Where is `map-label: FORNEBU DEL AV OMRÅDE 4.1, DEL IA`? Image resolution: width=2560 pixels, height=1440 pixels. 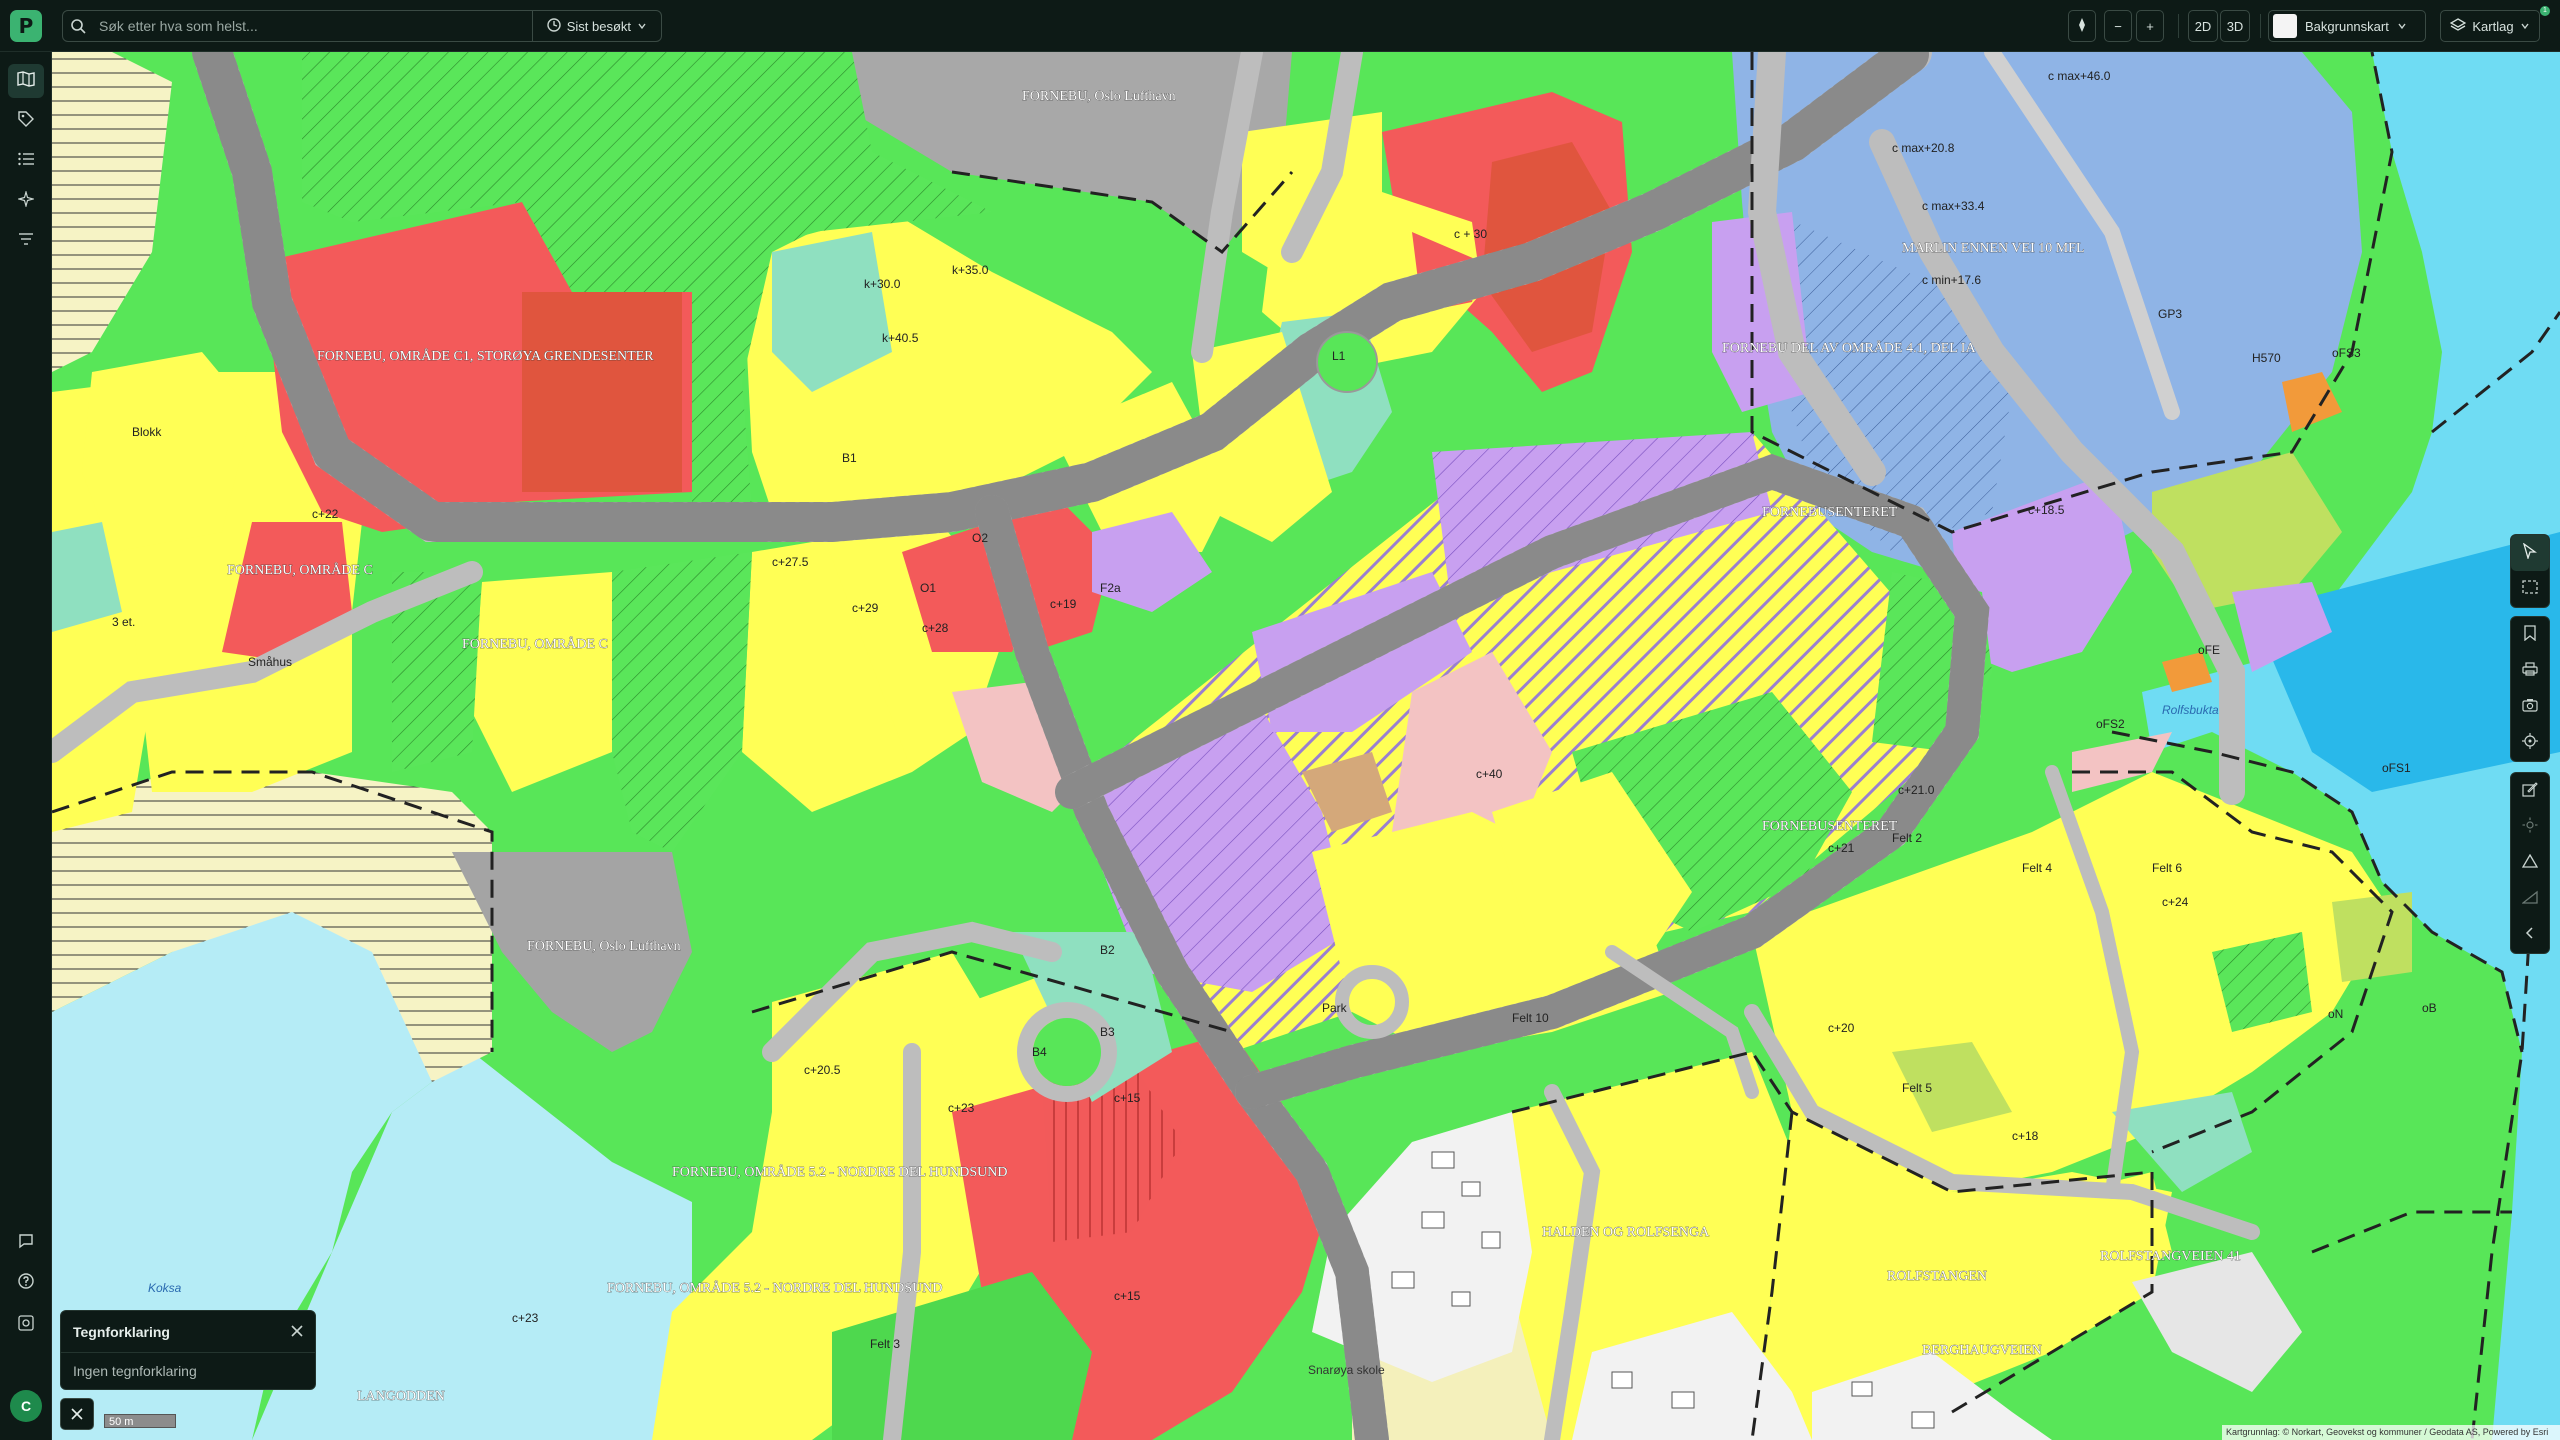
map-label: FORNEBU DEL AV OMRÅDE 4.1, DEL IA is located at coordinates (1849, 348).